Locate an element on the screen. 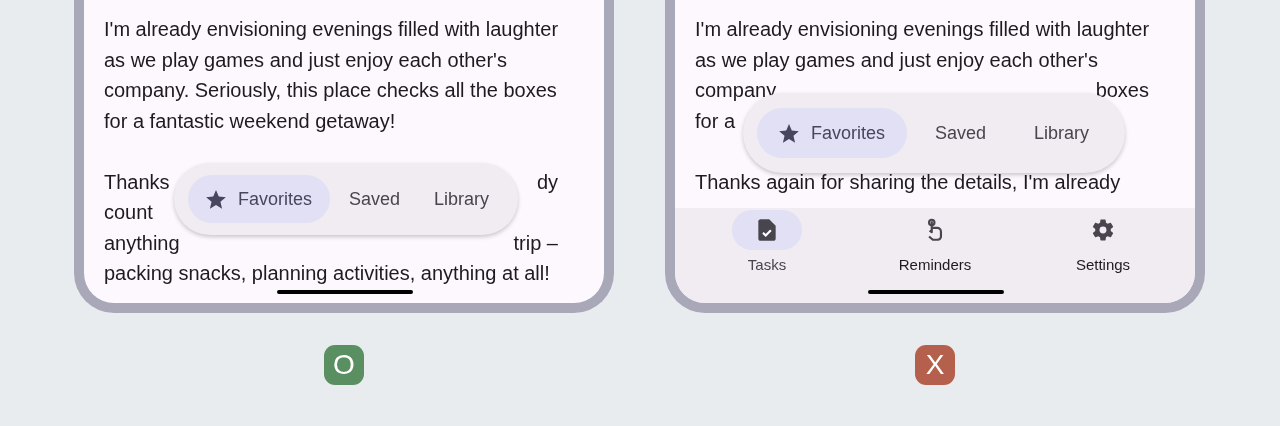  body-text: company. Seriously, this place checks all the boxes is located at coordinates (330, 90).